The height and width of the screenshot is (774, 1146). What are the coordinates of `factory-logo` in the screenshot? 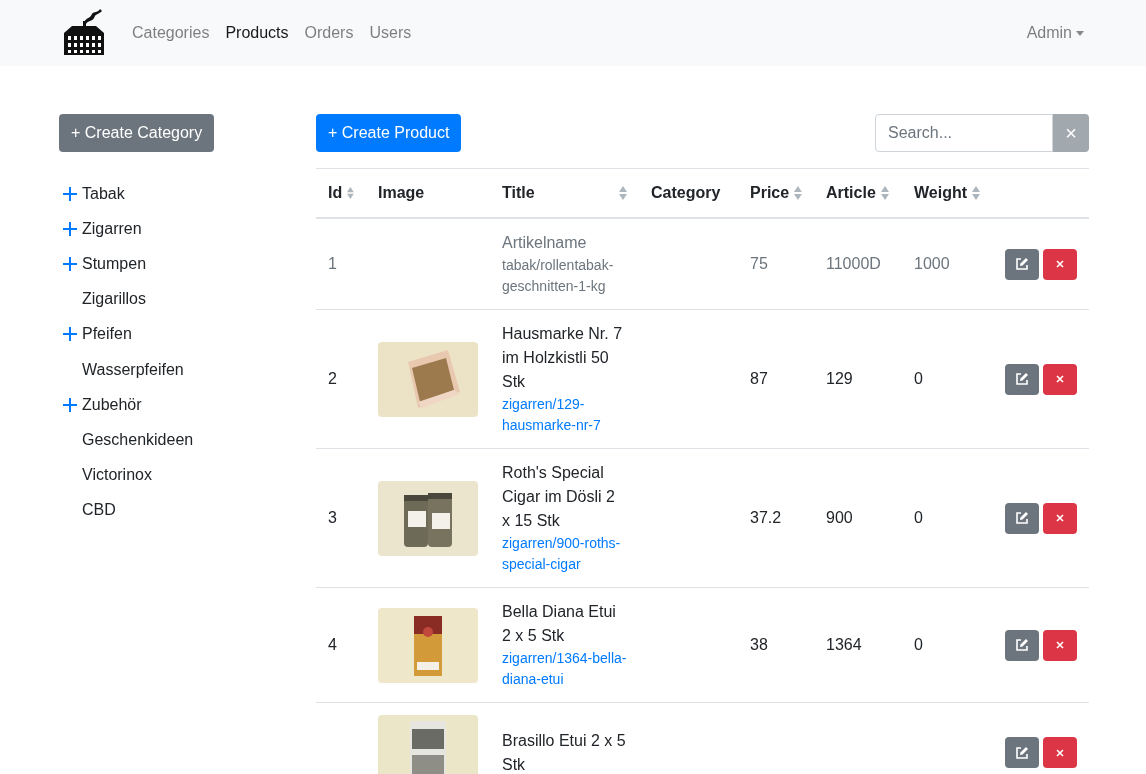 It's located at (84, 33).